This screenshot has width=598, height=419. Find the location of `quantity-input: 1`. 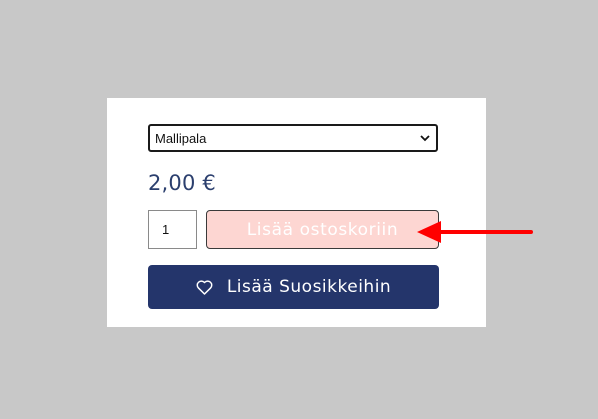

quantity-input: 1 is located at coordinates (172, 229).